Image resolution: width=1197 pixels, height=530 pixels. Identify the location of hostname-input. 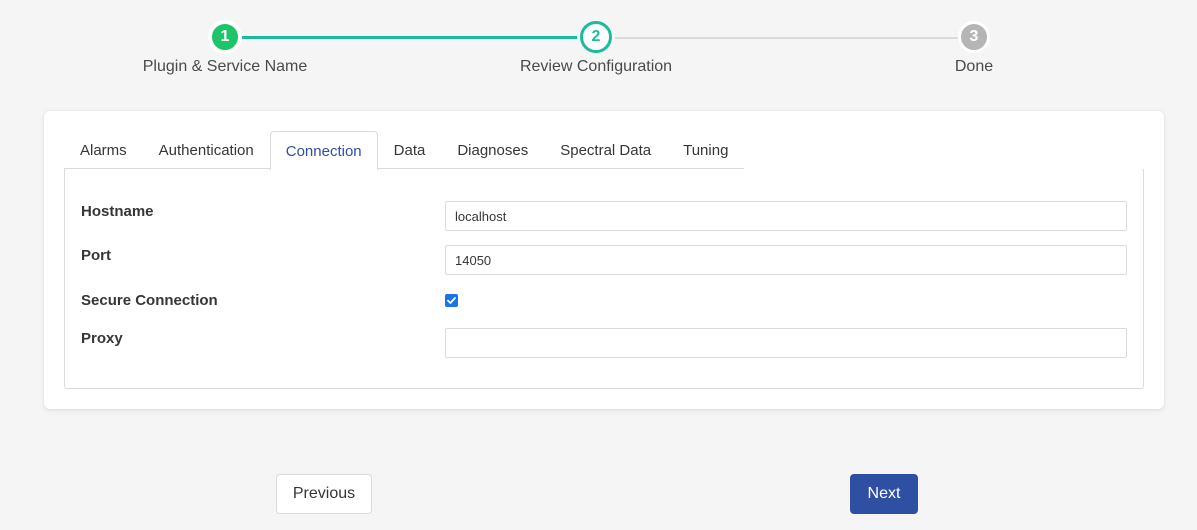
(786, 216).